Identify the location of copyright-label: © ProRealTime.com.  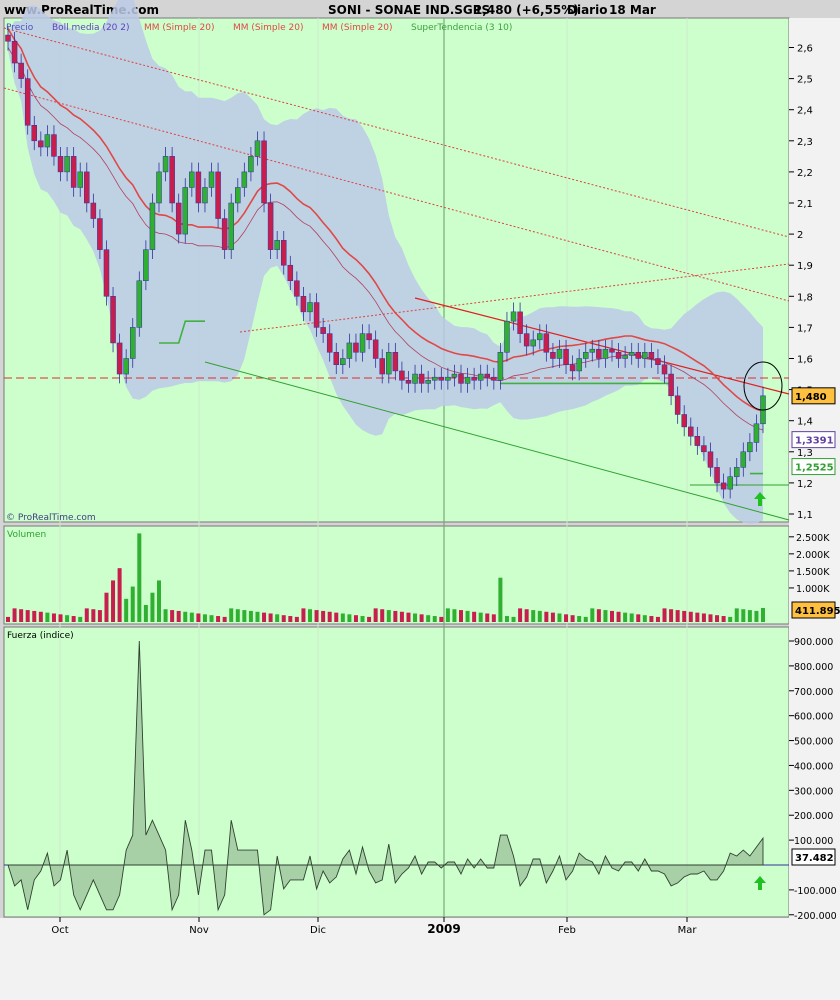
(51, 518).